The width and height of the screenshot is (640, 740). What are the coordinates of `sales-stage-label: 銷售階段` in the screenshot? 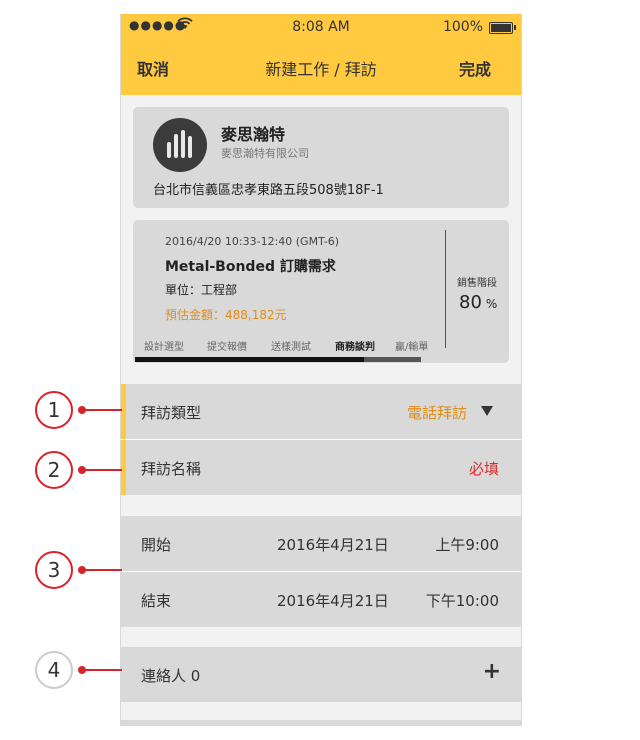 It's located at (477, 283).